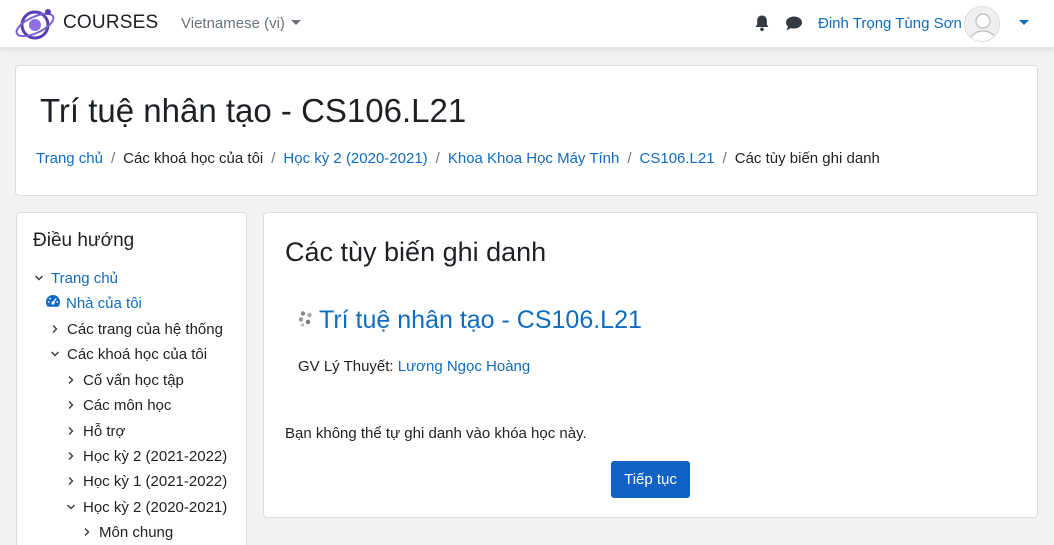 The image size is (1054, 545). Describe the element at coordinates (137, 354) in the screenshot. I see `sidebar-item-label: Các khoá học của tôi` at that location.